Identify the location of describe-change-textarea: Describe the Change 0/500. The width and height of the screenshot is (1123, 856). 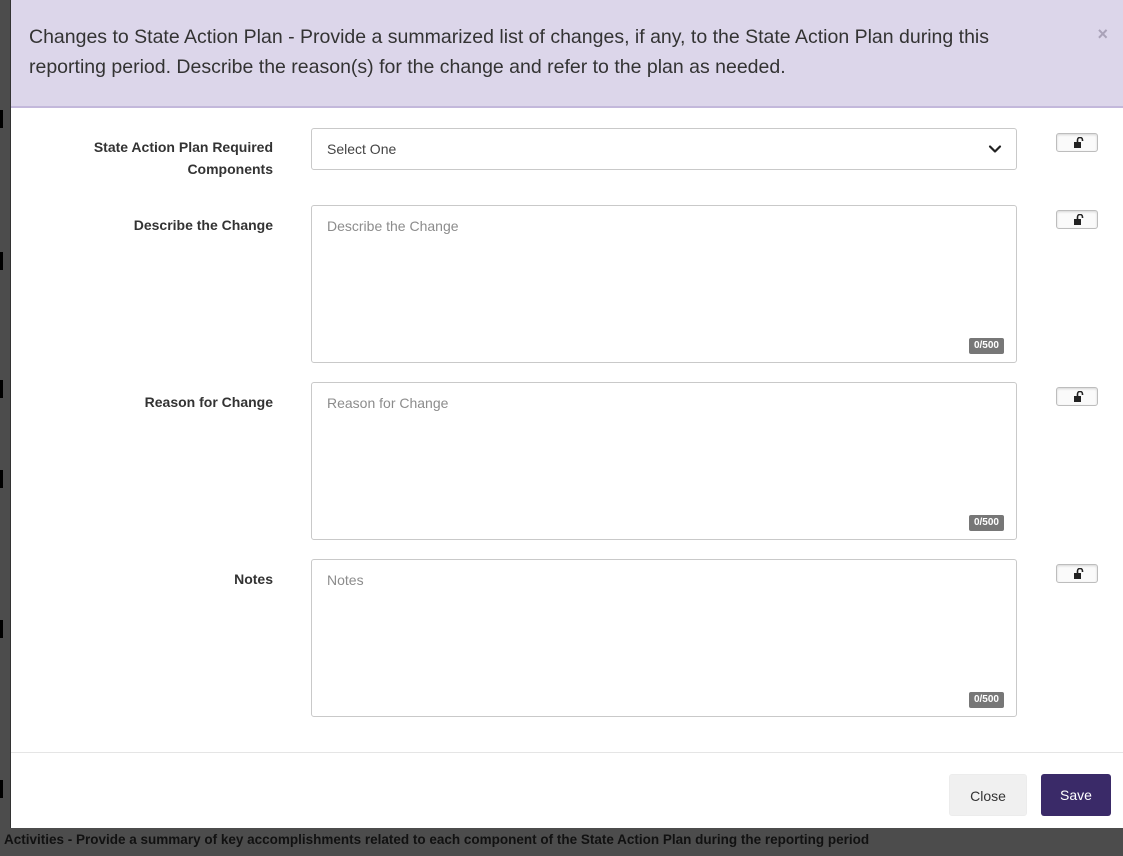
(664, 284).